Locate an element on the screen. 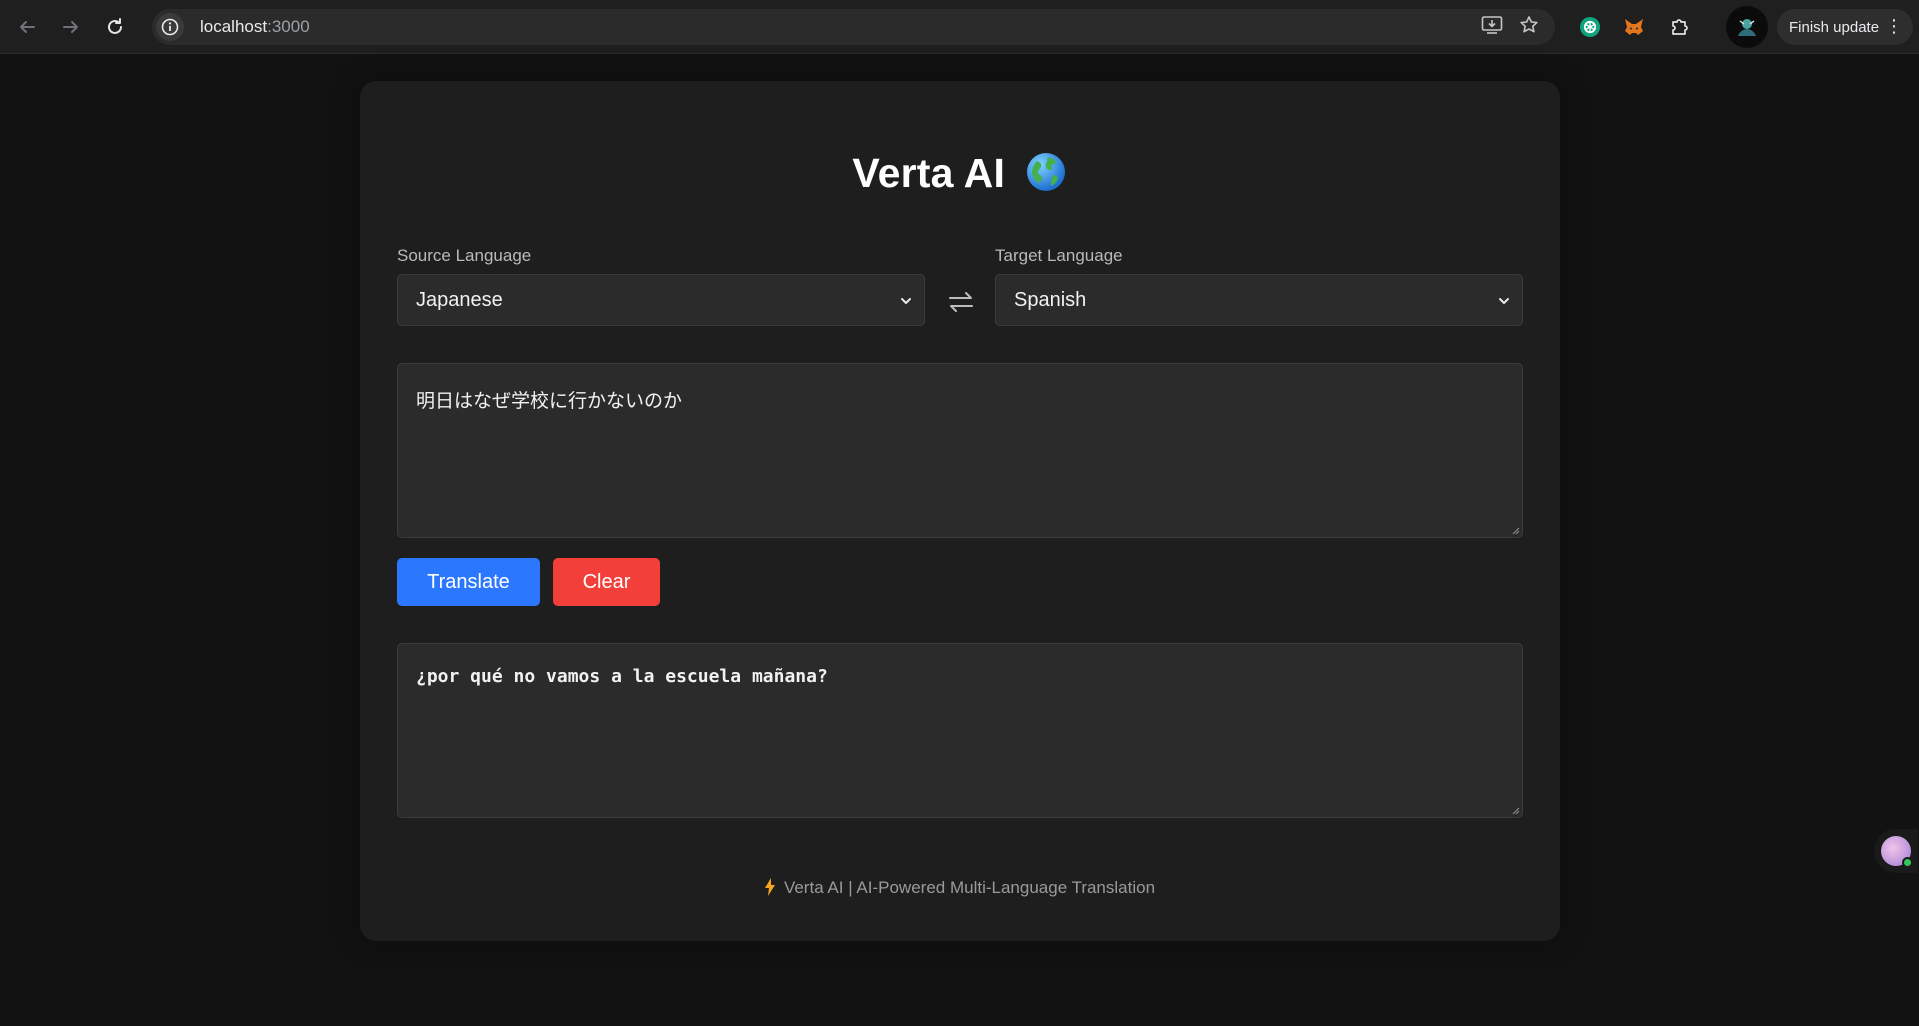 This screenshot has height=1026, width=1919. page-title: Verta AI is located at coordinates (959, 173).